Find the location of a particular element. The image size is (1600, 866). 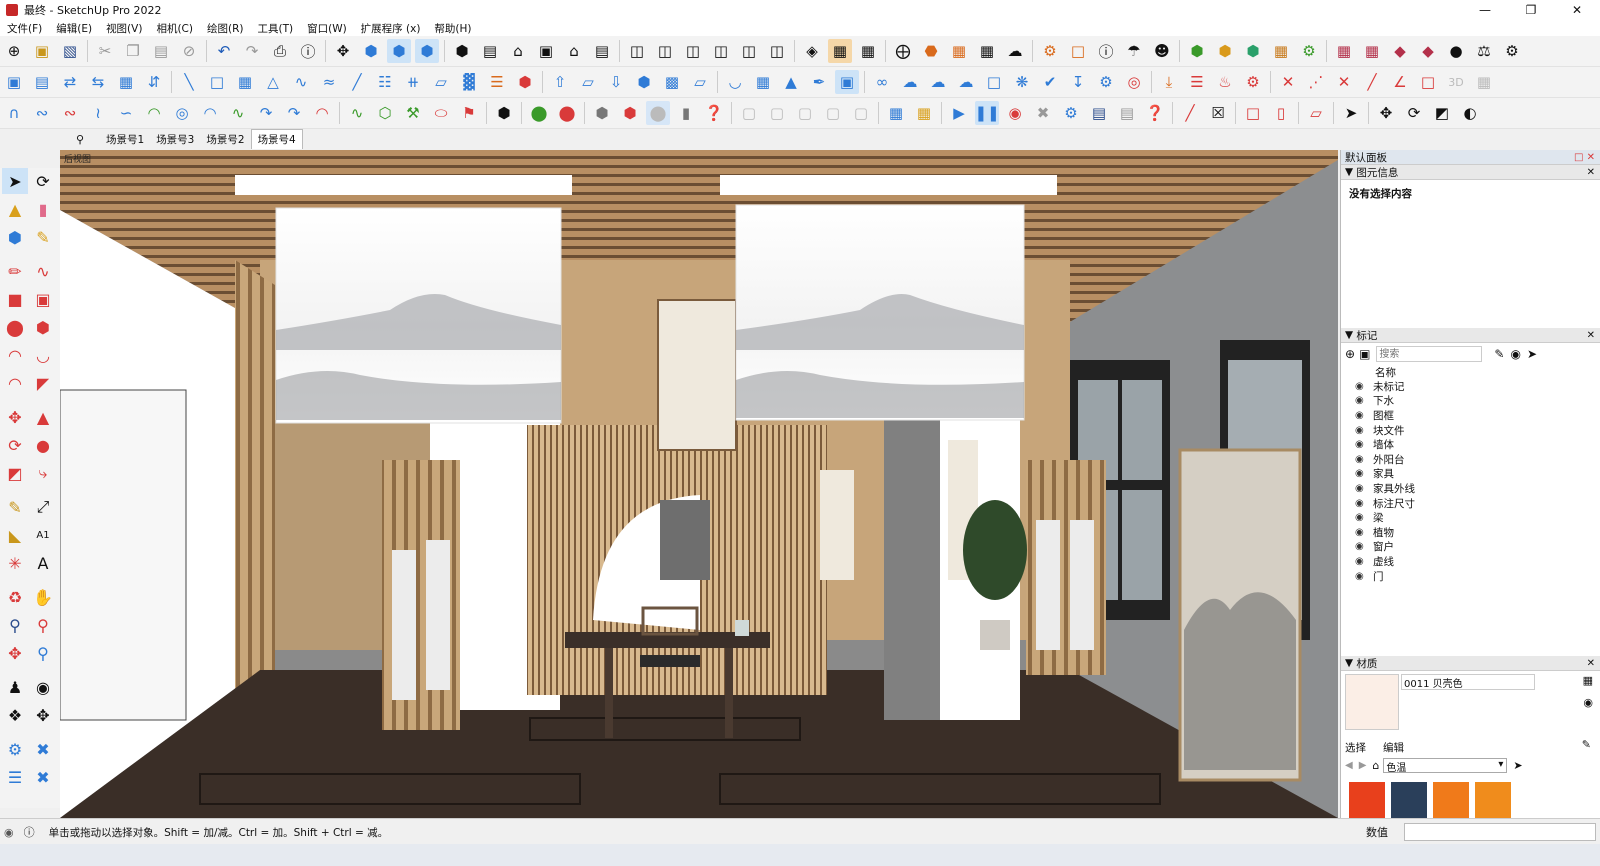

rectangle-icon: ■ is located at coordinates (15, 299).